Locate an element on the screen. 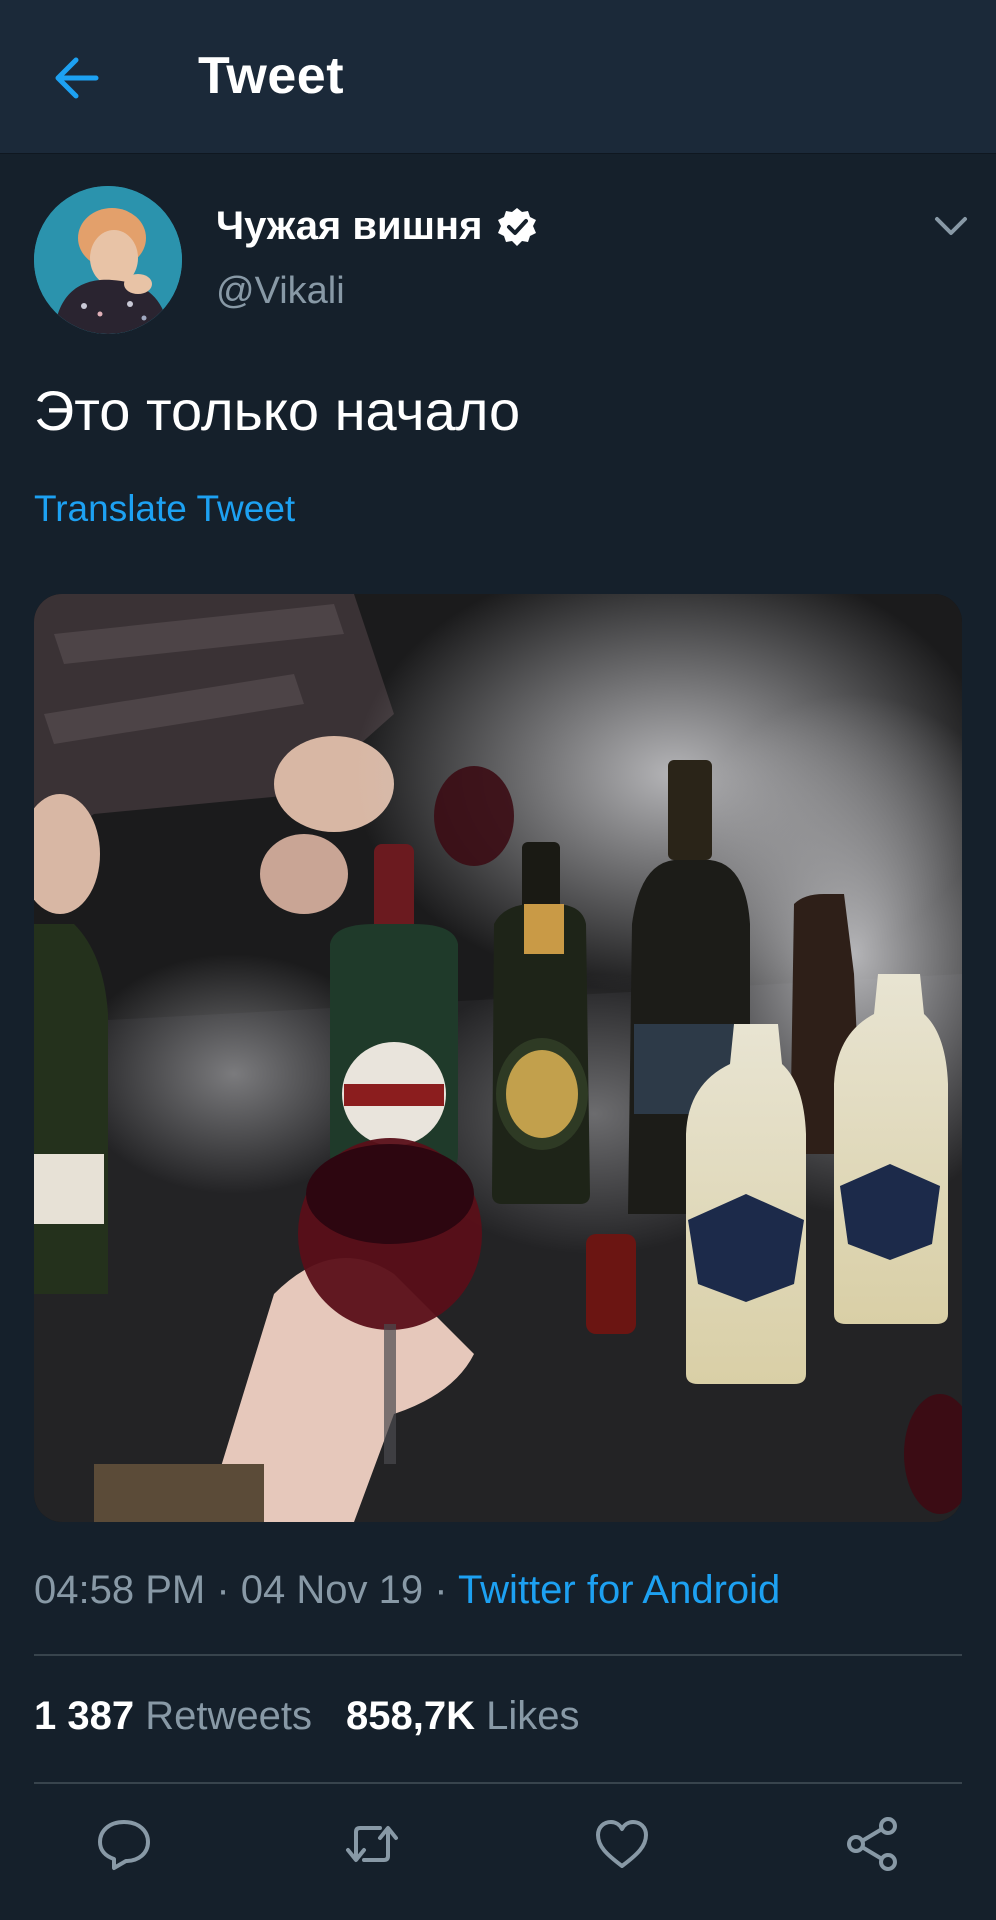 The width and height of the screenshot is (996, 1920). retweets-stat: 1 387 Retweets is located at coordinates (173, 1716).